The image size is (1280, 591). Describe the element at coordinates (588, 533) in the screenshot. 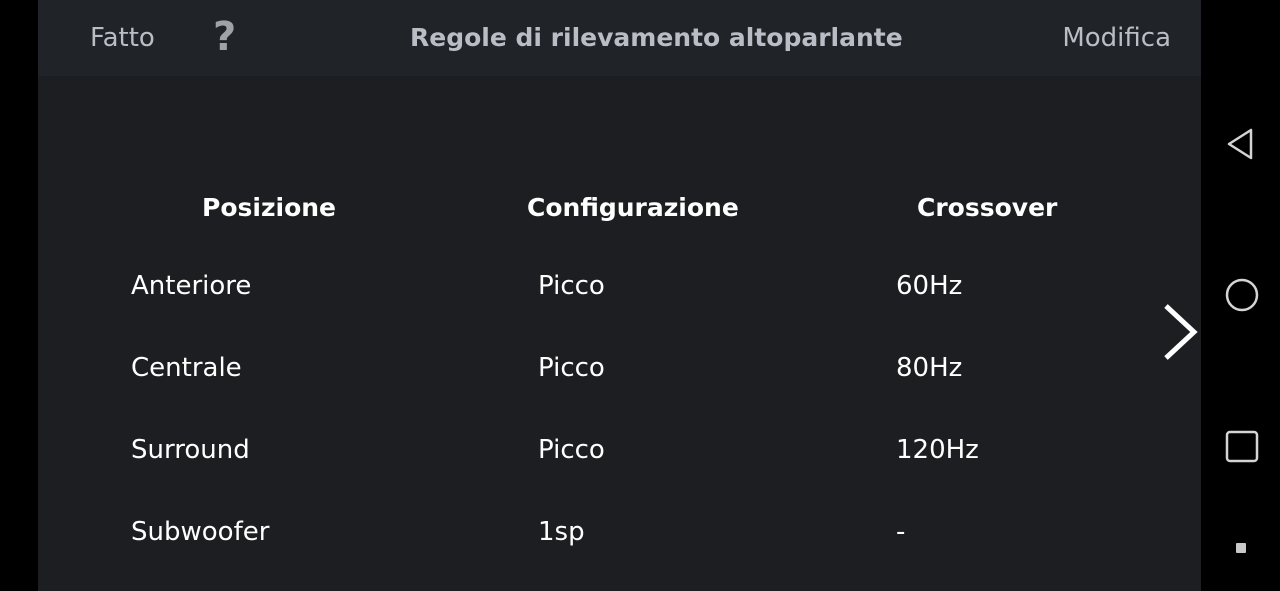

I see `table-row: Subwoofer 1sp -` at that location.